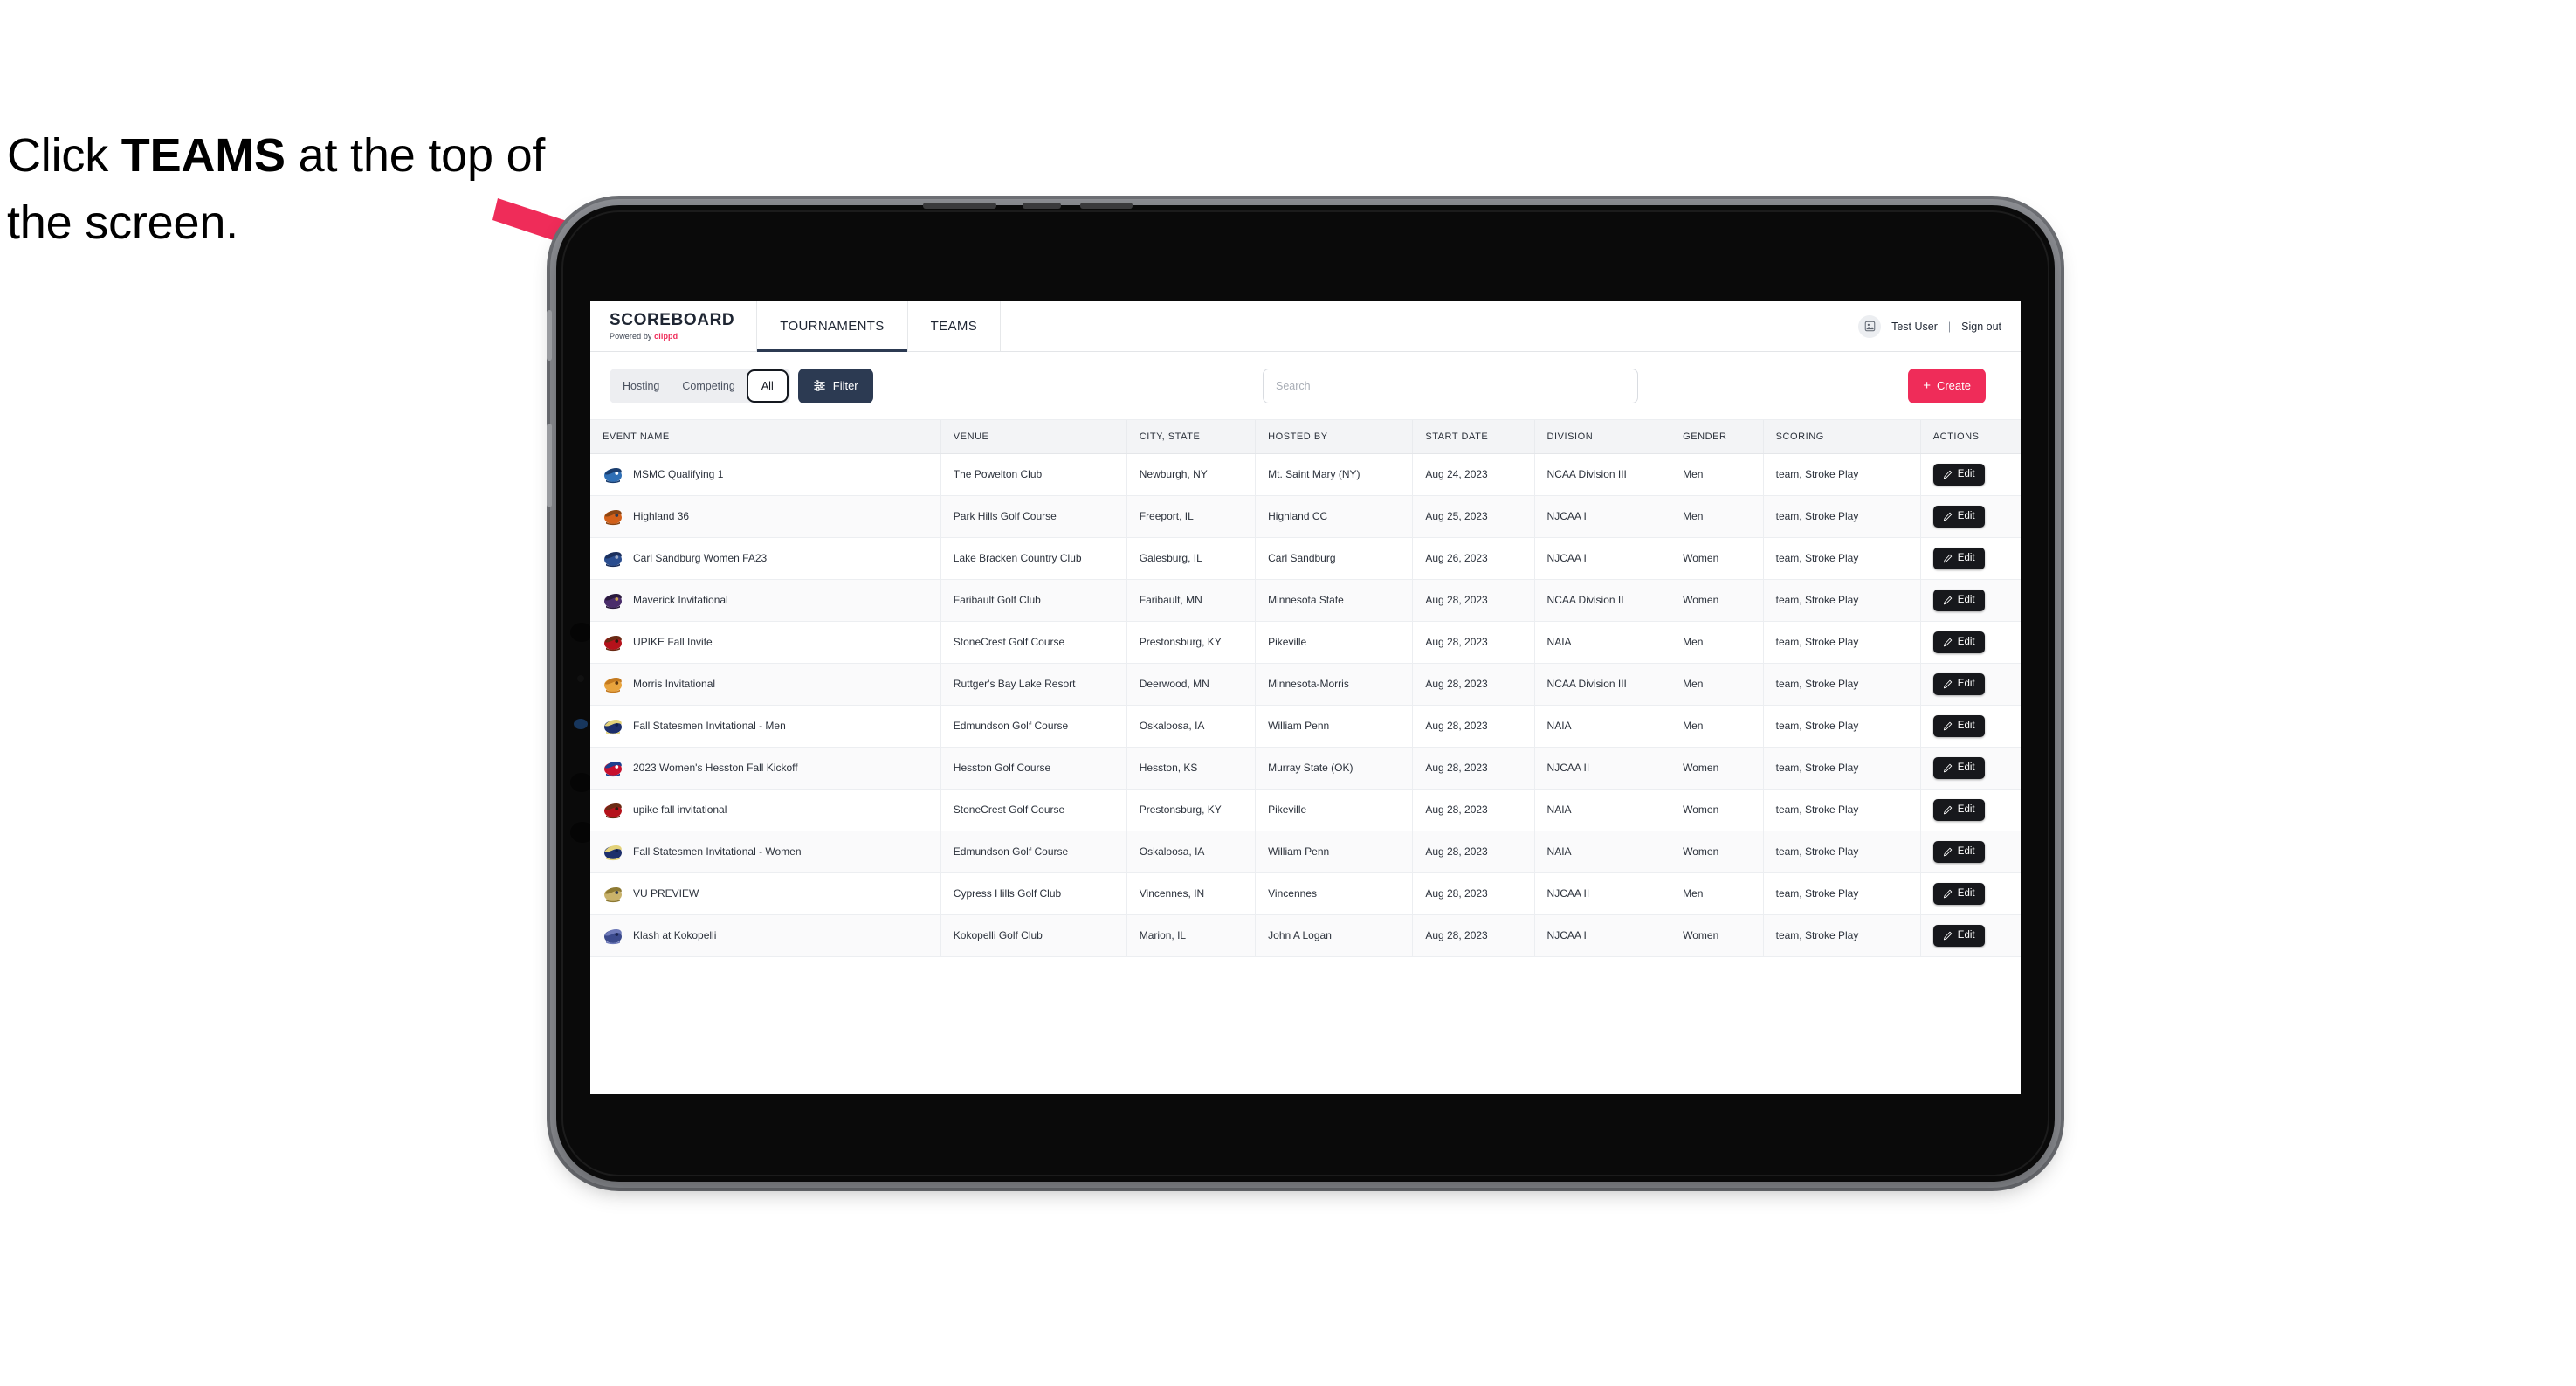  I want to click on cell-venue: Park Hills Golf Course, so click(1033, 516).